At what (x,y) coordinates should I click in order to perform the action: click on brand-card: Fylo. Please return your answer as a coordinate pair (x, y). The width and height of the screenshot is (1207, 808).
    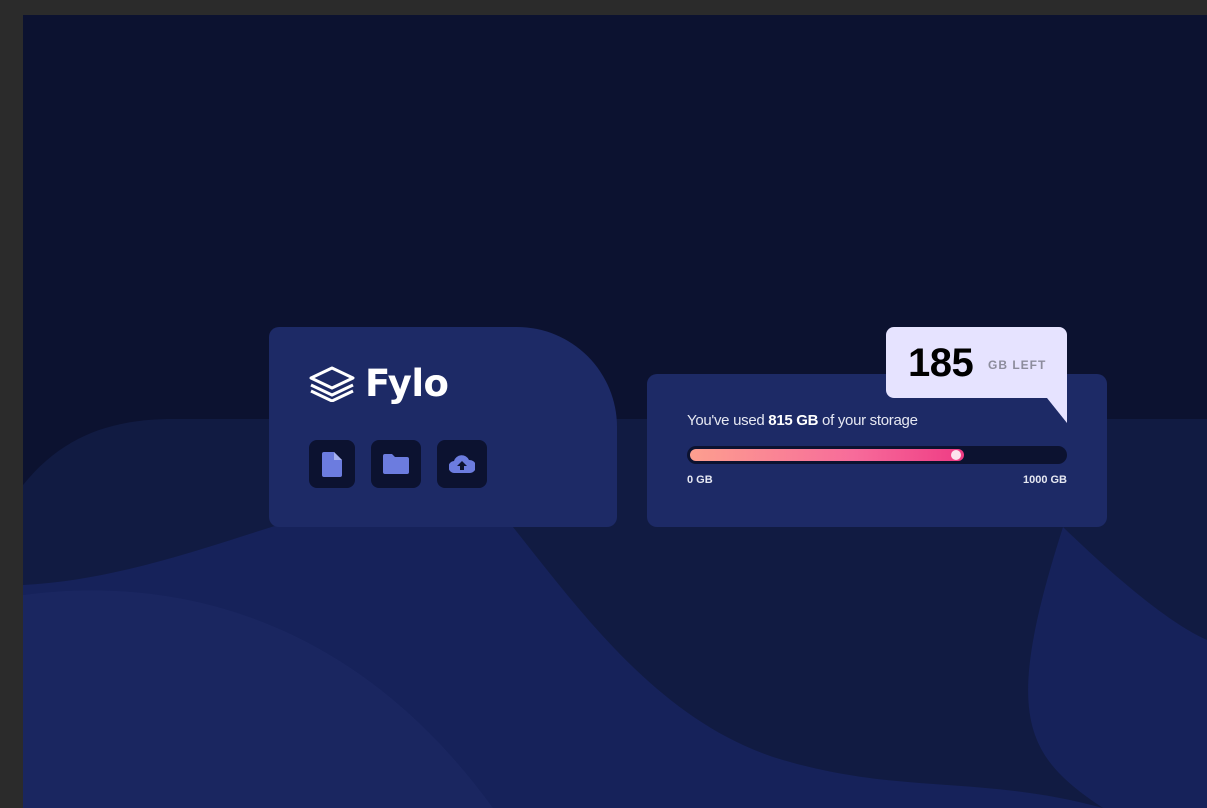
    Looking at the image, I should click on (443, 427).